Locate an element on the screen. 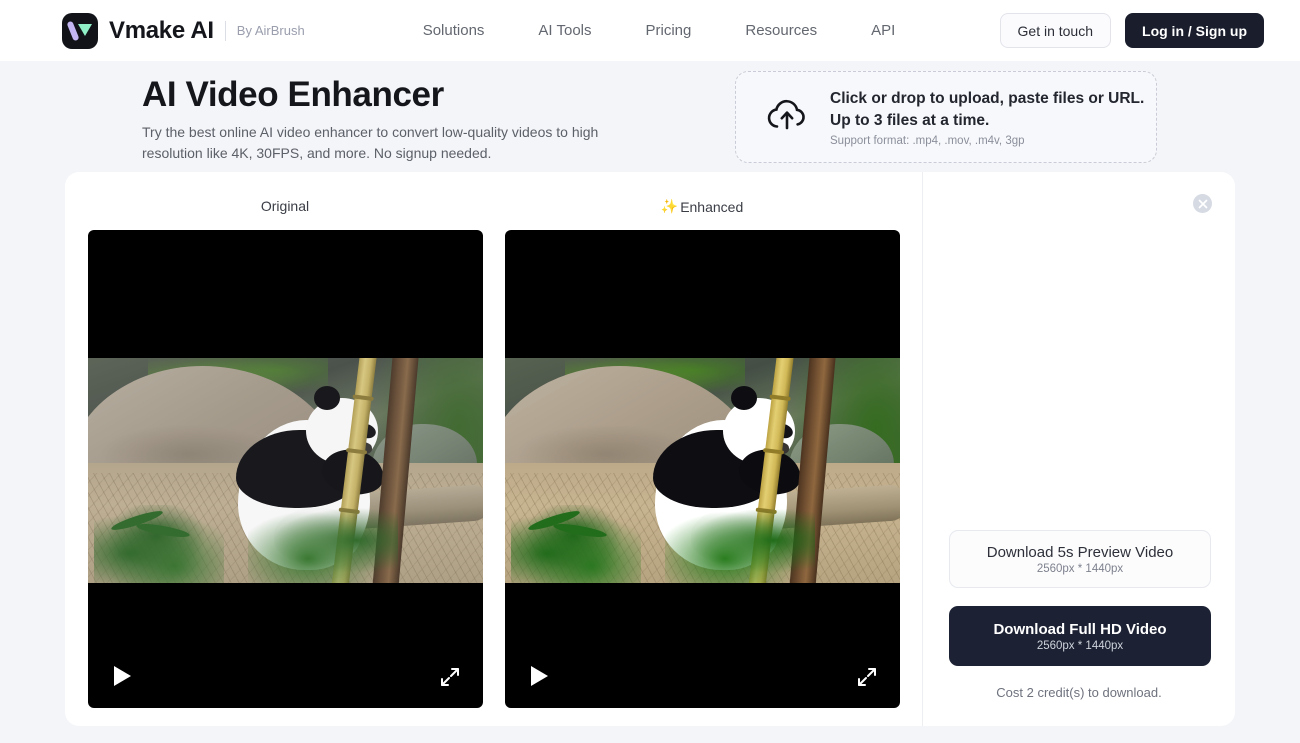  original-video-frame is located at coordinates (285, 470).